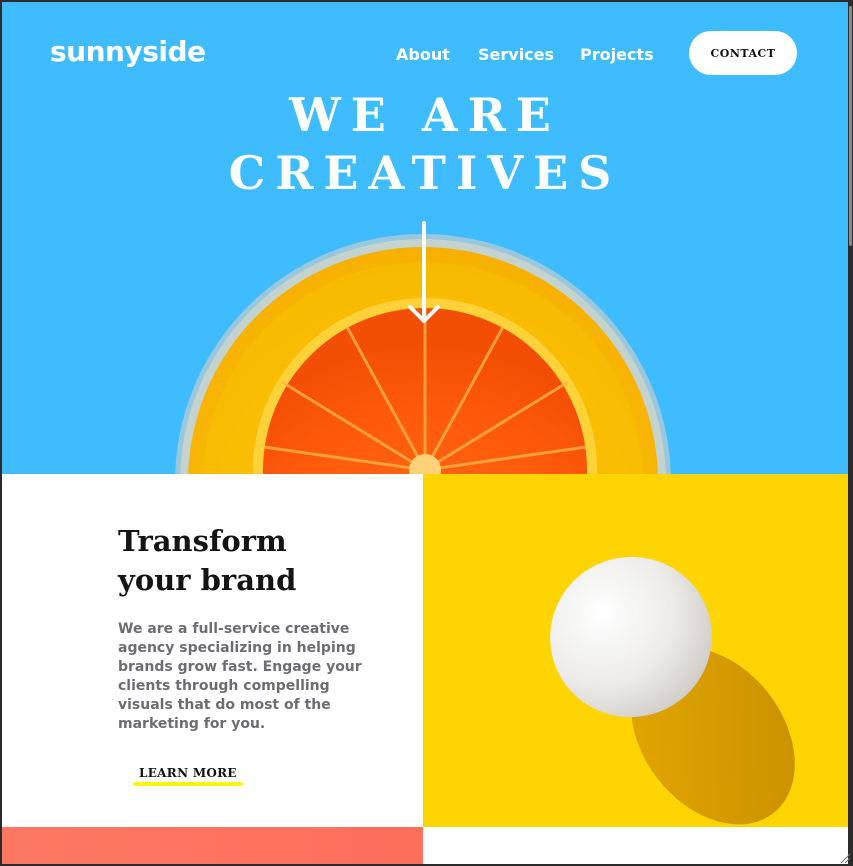 Image resolution: width=853 pixels, height=866 pixels. Describe the element at coordinates (617, 54) in the screenshot. I see `nav-link-projects: Projects` at that location.